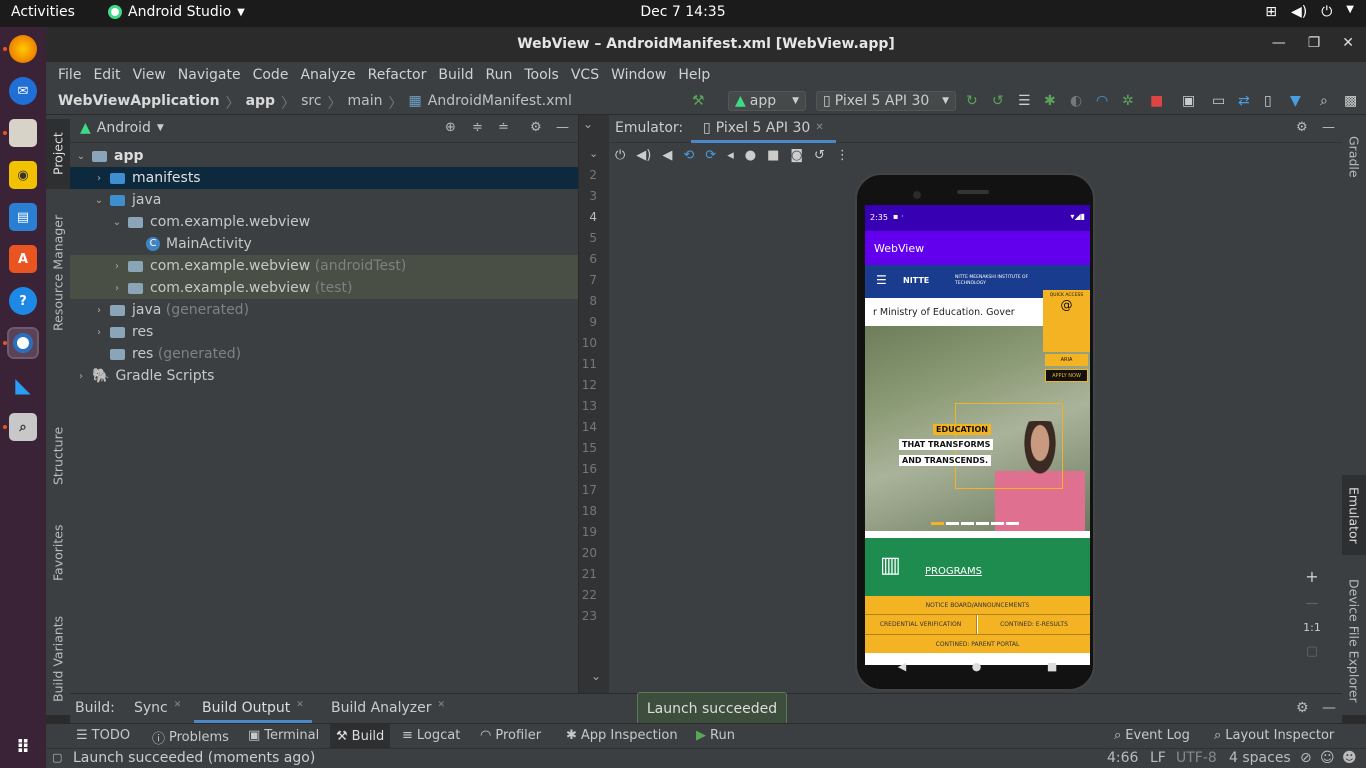 This screenshot has width=1366, height=768. I want to click on search-icon: ⌕, so click(1324, 101).